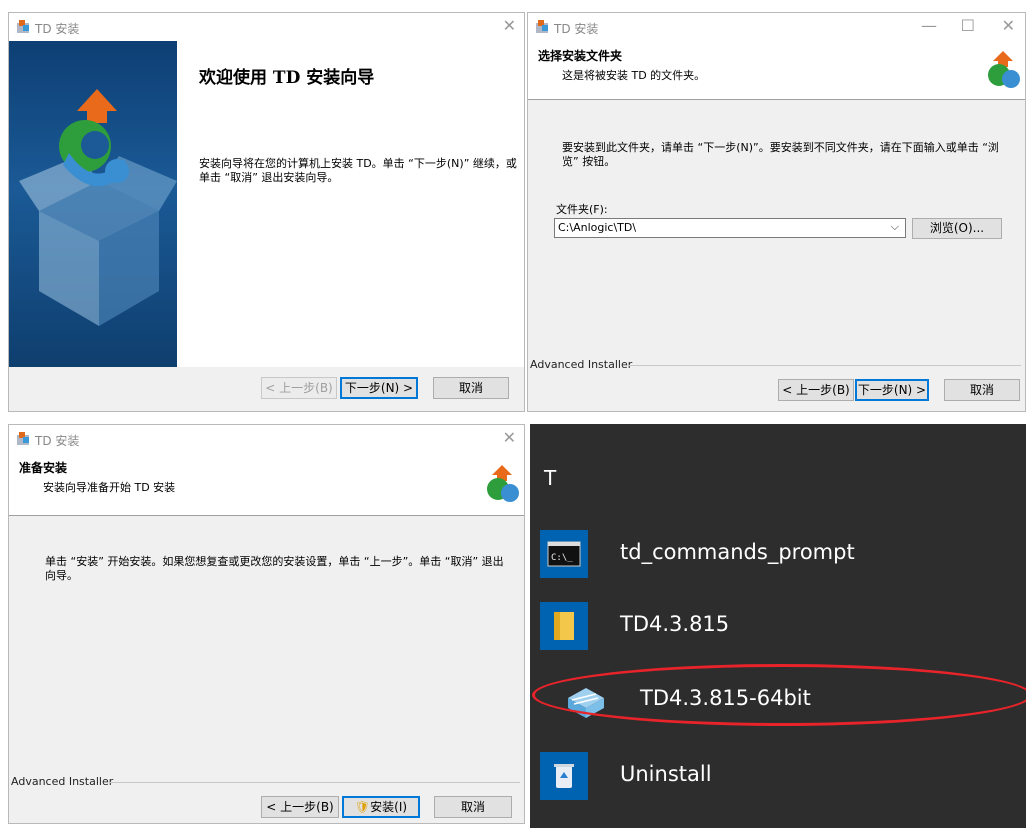  Describe the element at coordinates (776, 70) in the screenshot. I see `header-area: 选择安装文件夹 这是将被安装 TD 的文件夹。` at that location.